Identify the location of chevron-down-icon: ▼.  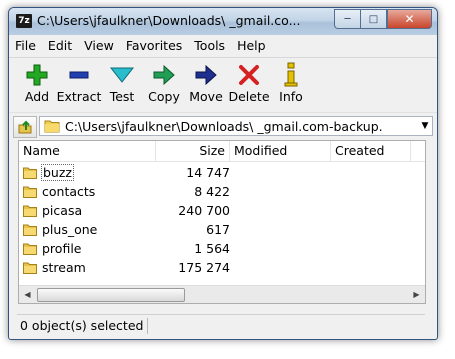
(425, 126).